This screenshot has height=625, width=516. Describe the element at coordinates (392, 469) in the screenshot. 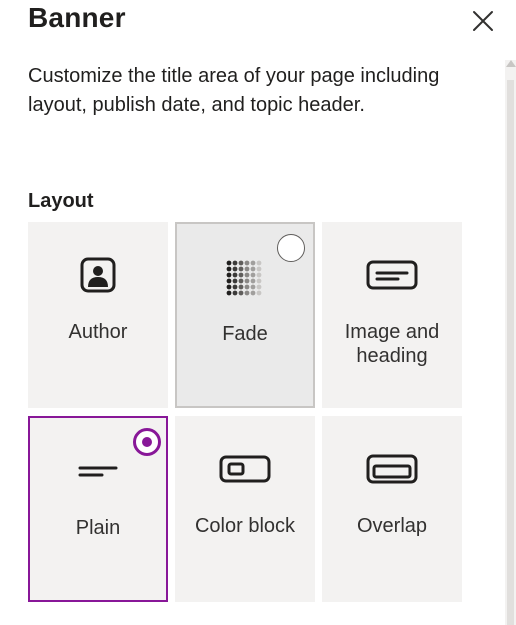

I see `overlap-icon` at that location.